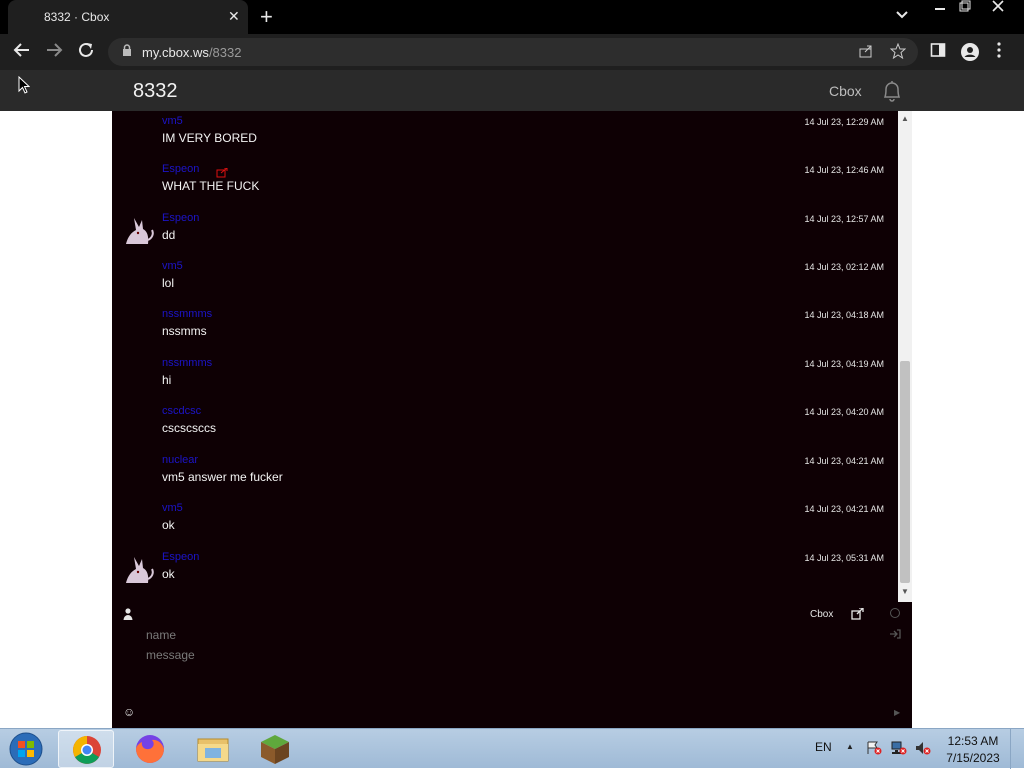 The height and width of the screenshot is (774, 1024). Describe the element at coordinates (505, 328) in the screenshot. I see `chat-message: nssmmms nssmms 14 Jul 23, 04:18 AM` at that location.